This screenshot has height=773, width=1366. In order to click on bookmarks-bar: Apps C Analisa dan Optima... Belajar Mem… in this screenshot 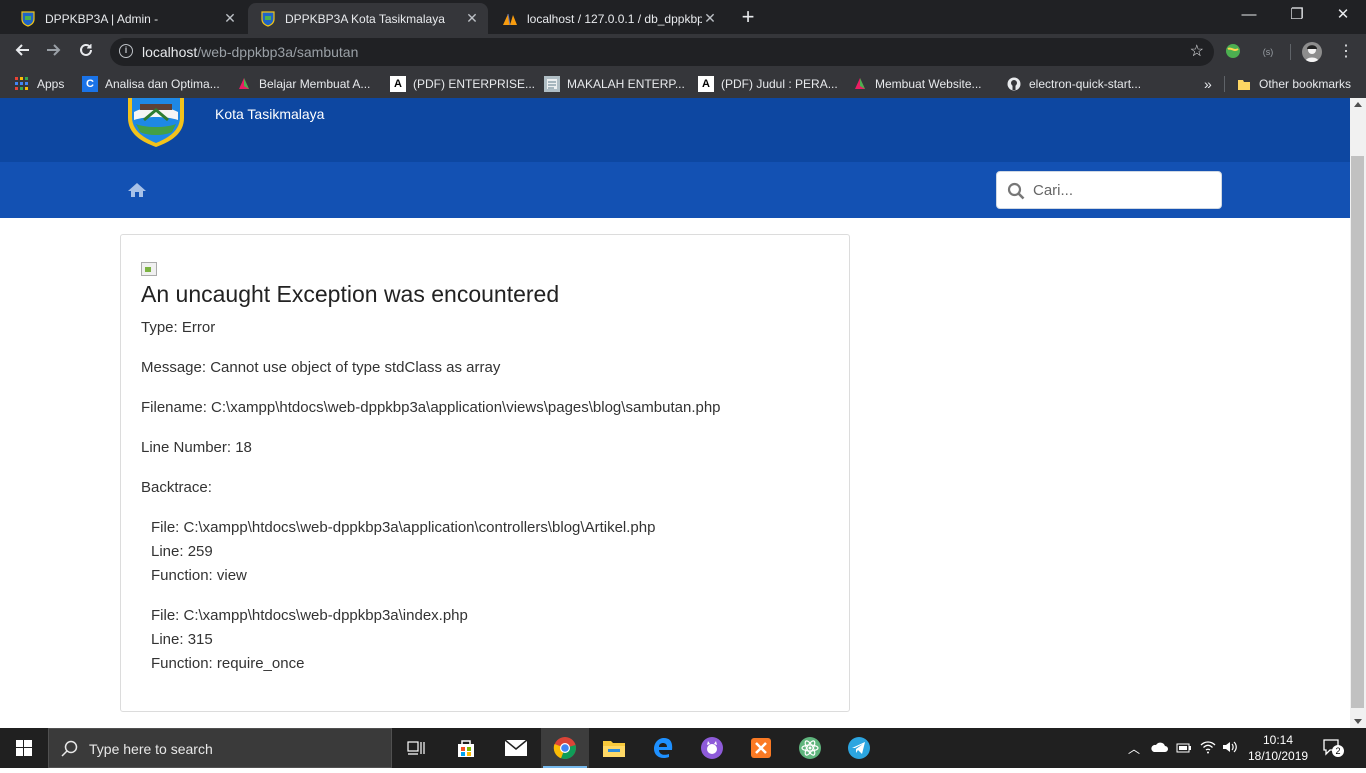, I will do `click(683, 84)`.